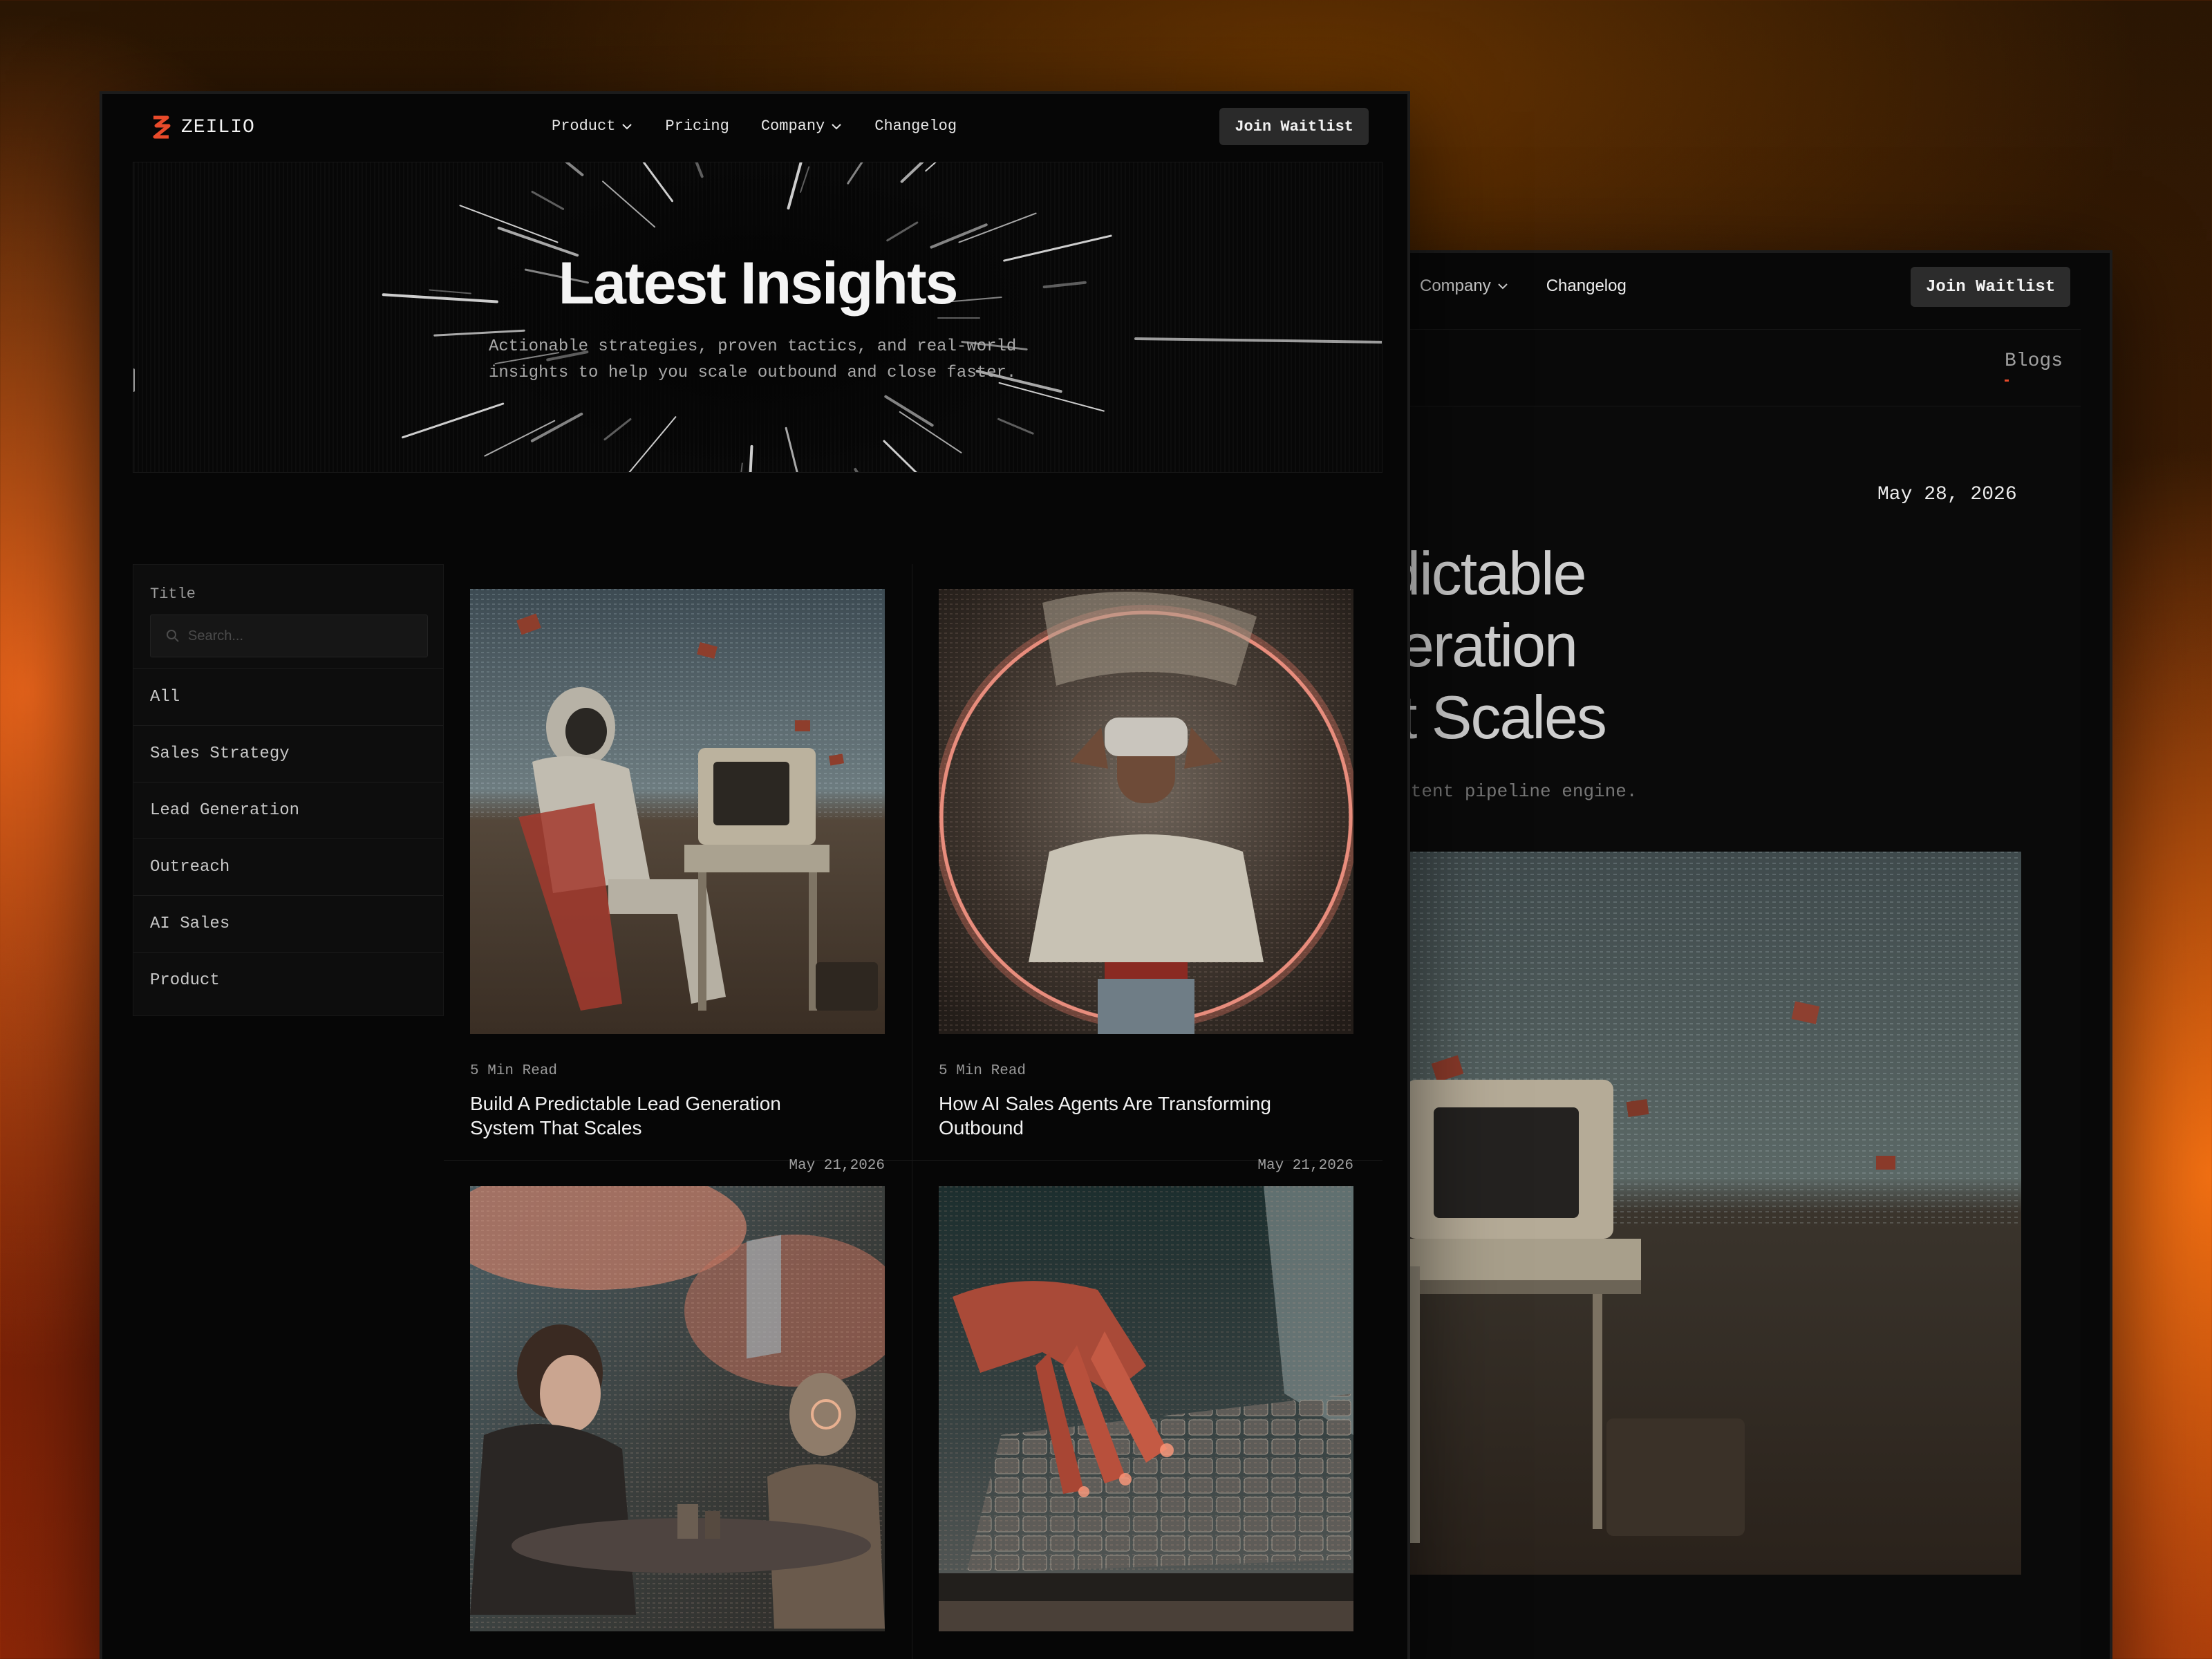  Describe the element at coordinates (1699, 1213) in the screenshot. I see `article-hero-image` at that location.